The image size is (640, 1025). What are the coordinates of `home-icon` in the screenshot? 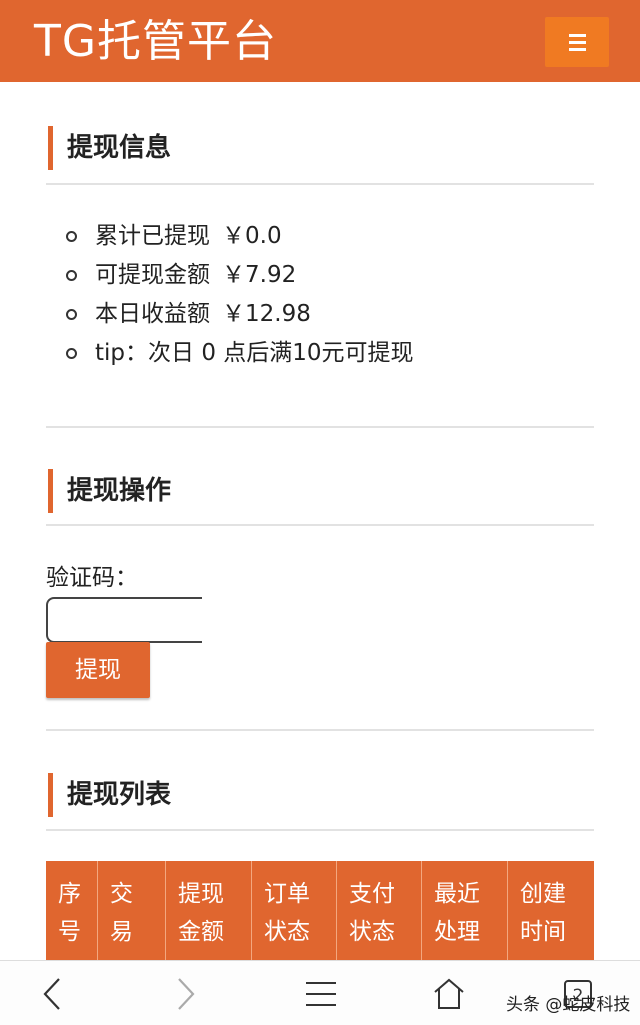 It's located at (449, 993).